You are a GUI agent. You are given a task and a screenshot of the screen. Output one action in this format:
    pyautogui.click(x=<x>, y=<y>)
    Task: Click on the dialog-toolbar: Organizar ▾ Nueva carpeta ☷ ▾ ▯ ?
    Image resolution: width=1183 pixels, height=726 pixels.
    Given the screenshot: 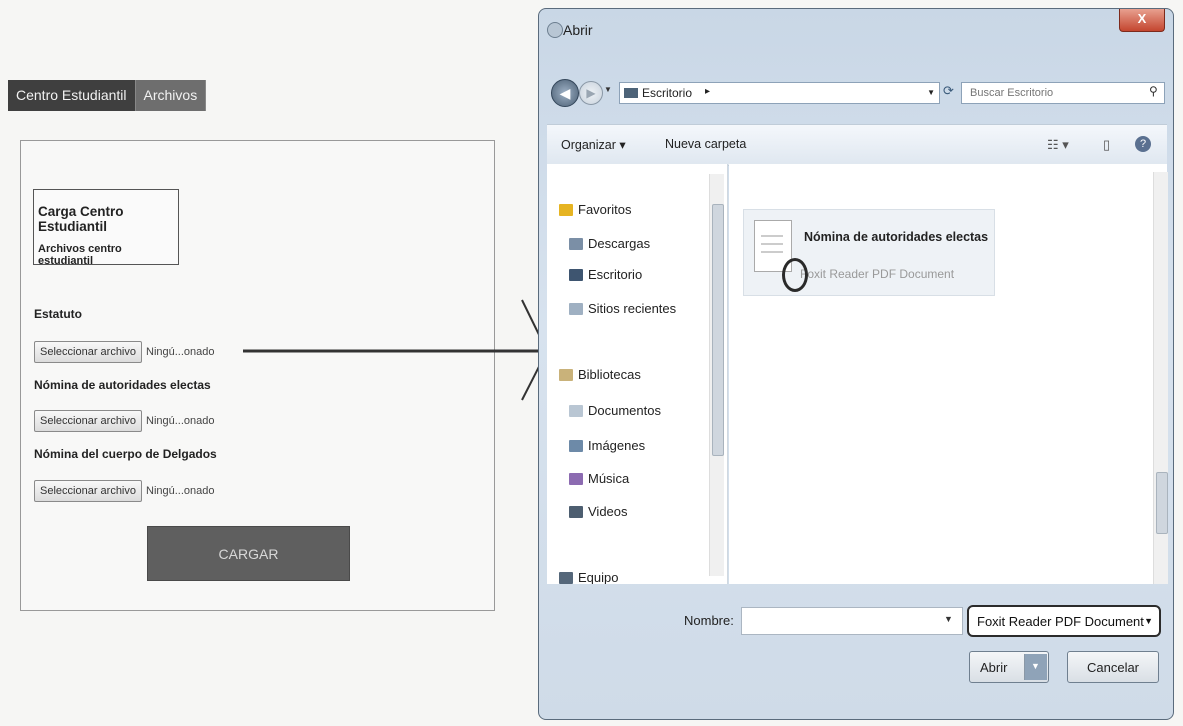 What is the action you would take?
    pyautogui.click(x=857, y=145)
    